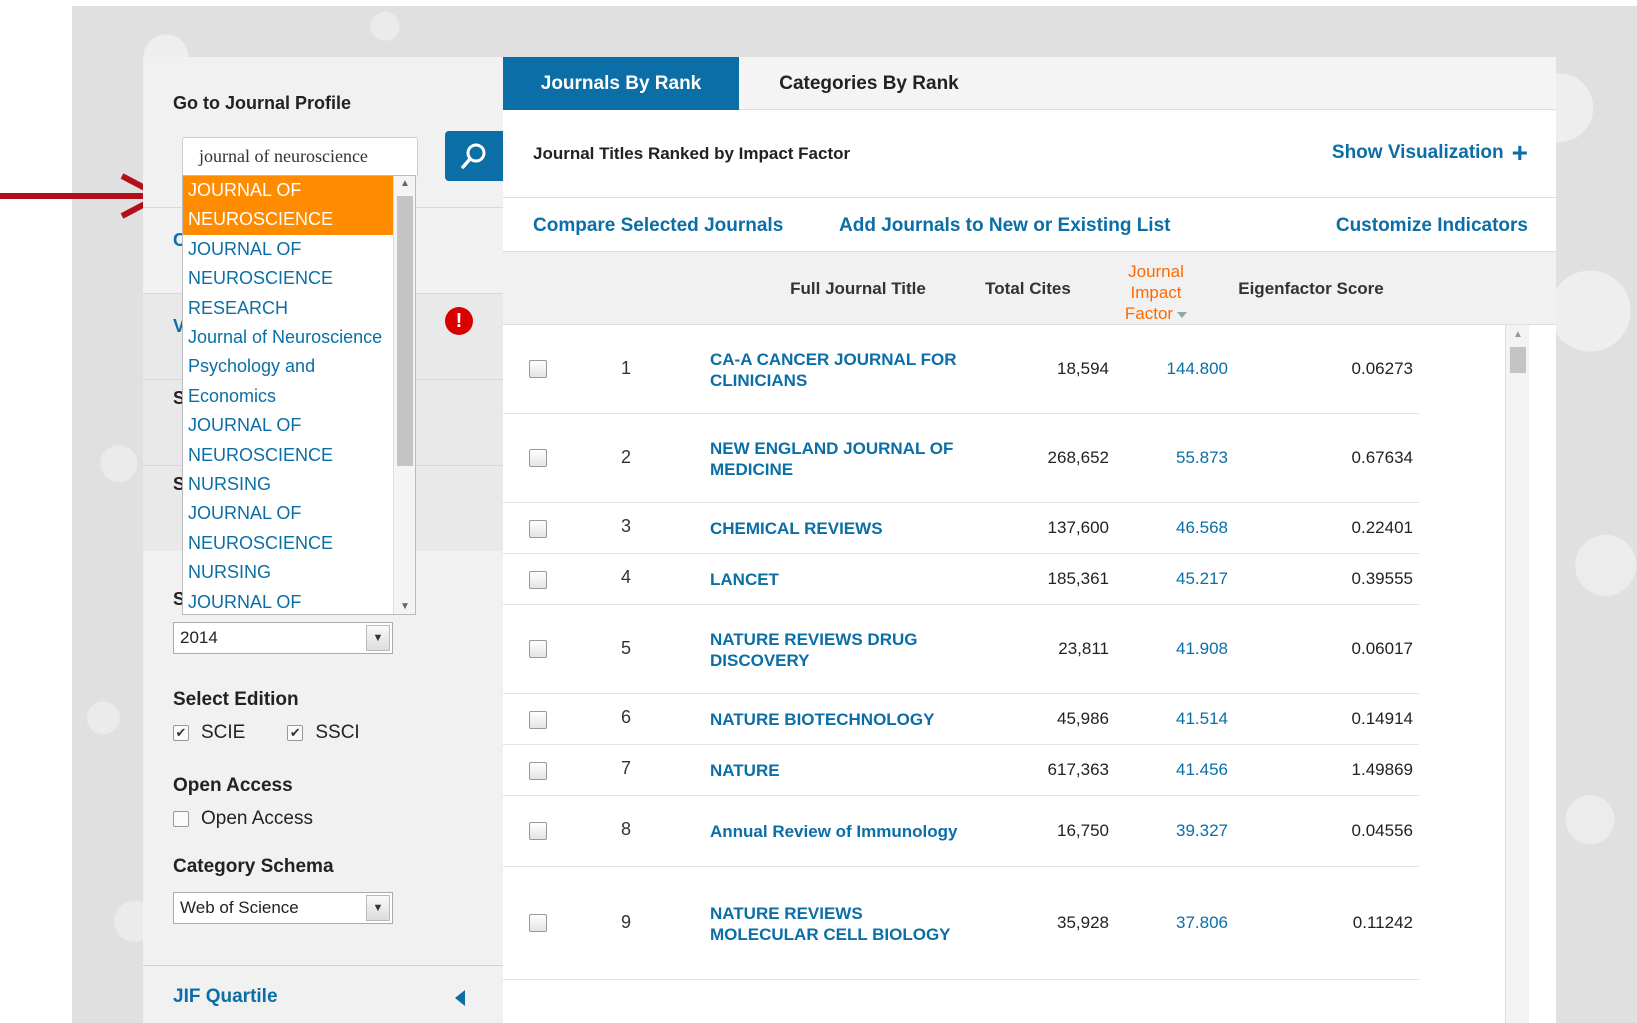 Image resolution: width=1637 pixels, height=1023 pixels. I want to click on autocomplete-item: JOURNAL OF, so click(288, 601).